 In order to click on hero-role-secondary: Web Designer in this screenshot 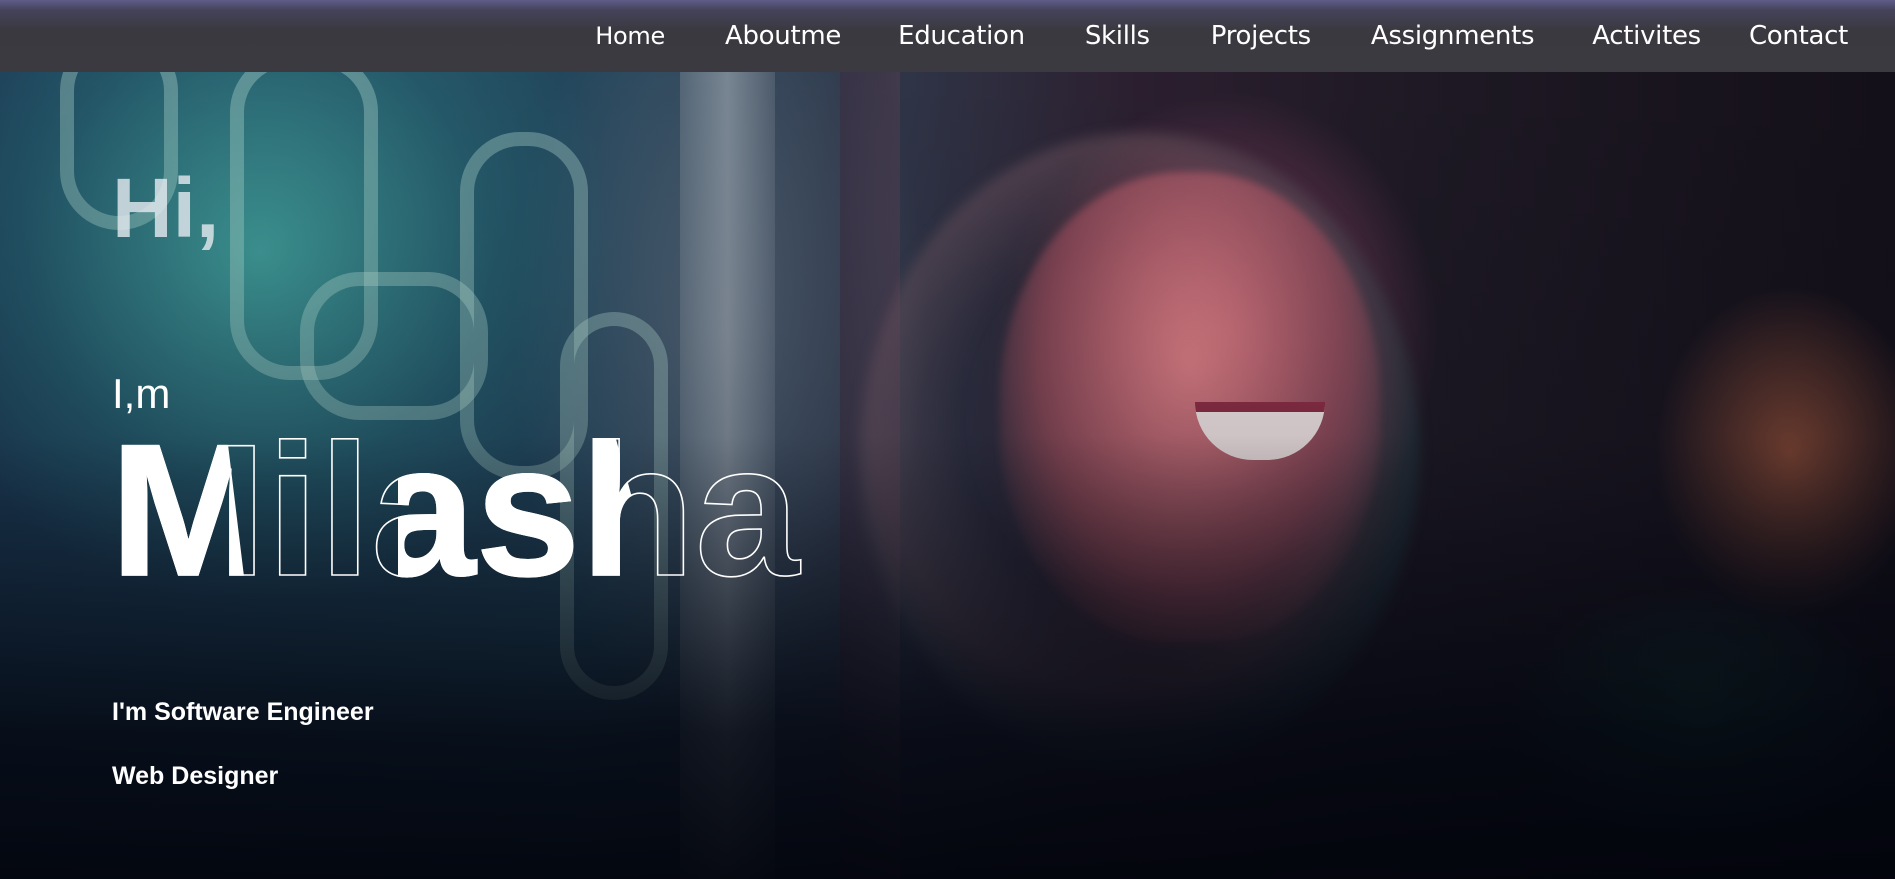, I will do `click(195, 776)`.